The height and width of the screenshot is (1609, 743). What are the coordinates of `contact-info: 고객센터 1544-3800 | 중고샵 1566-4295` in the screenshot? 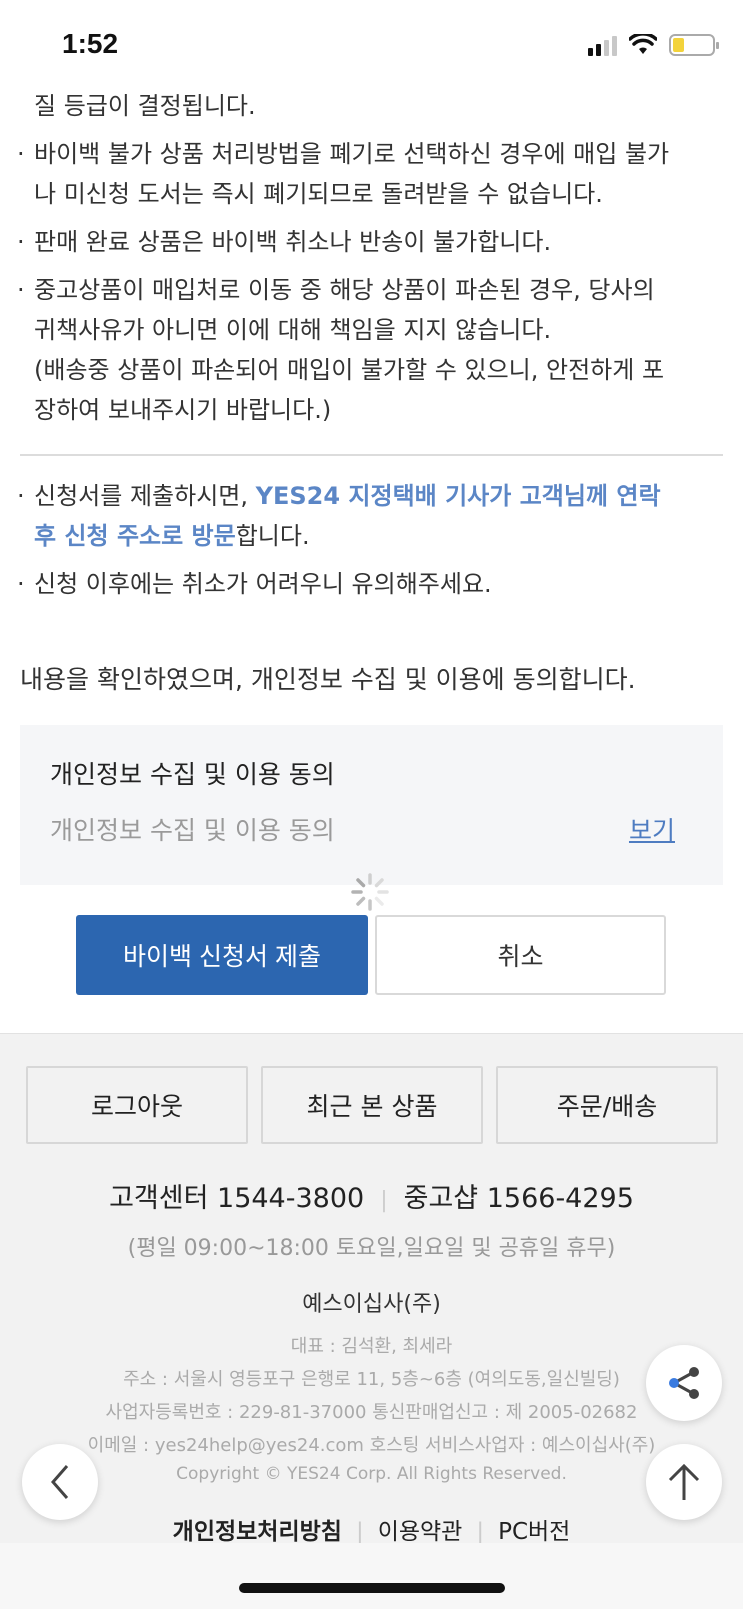 It's located at (371, 1198).